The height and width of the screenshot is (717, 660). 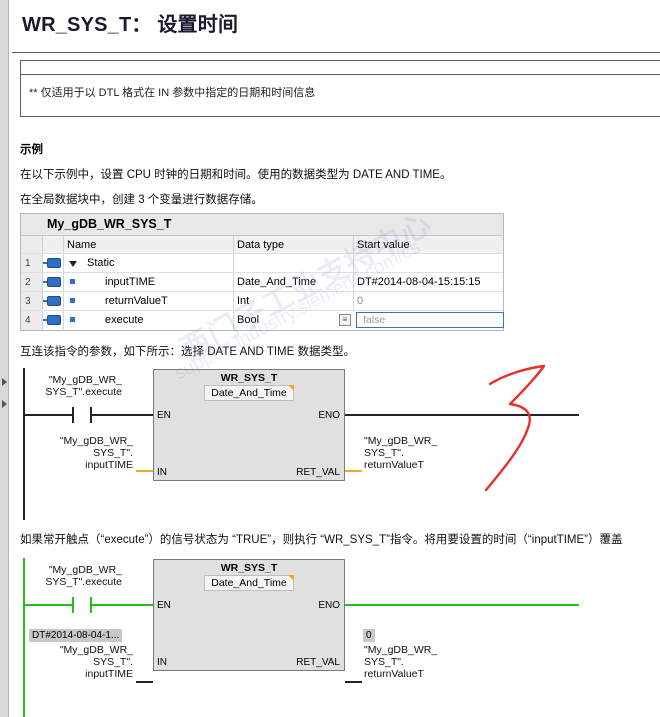 I want to click on value-picker-icon: ≡, so click(x=345, y=320).